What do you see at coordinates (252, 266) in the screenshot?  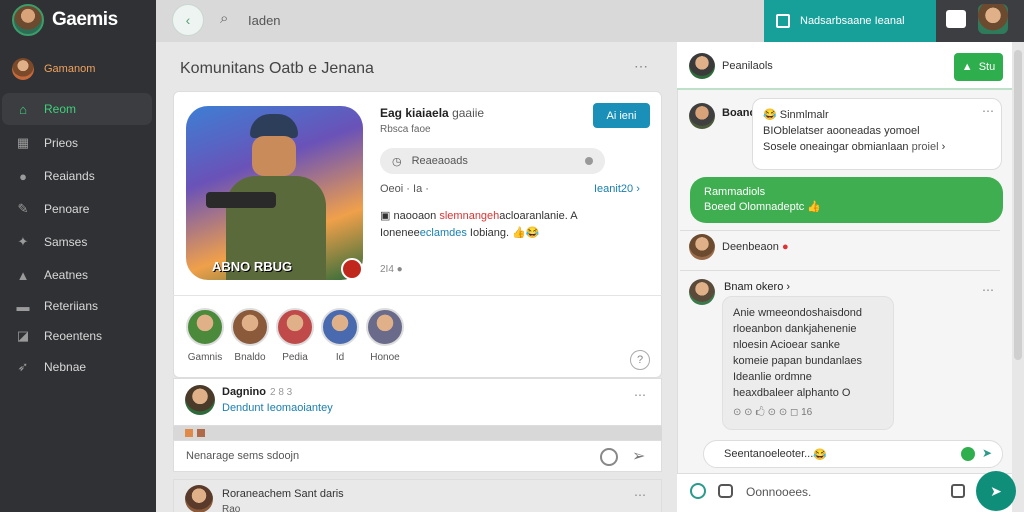 I see `game-cover-caption: ABNO RBUG` at bounding box center [252, 266].